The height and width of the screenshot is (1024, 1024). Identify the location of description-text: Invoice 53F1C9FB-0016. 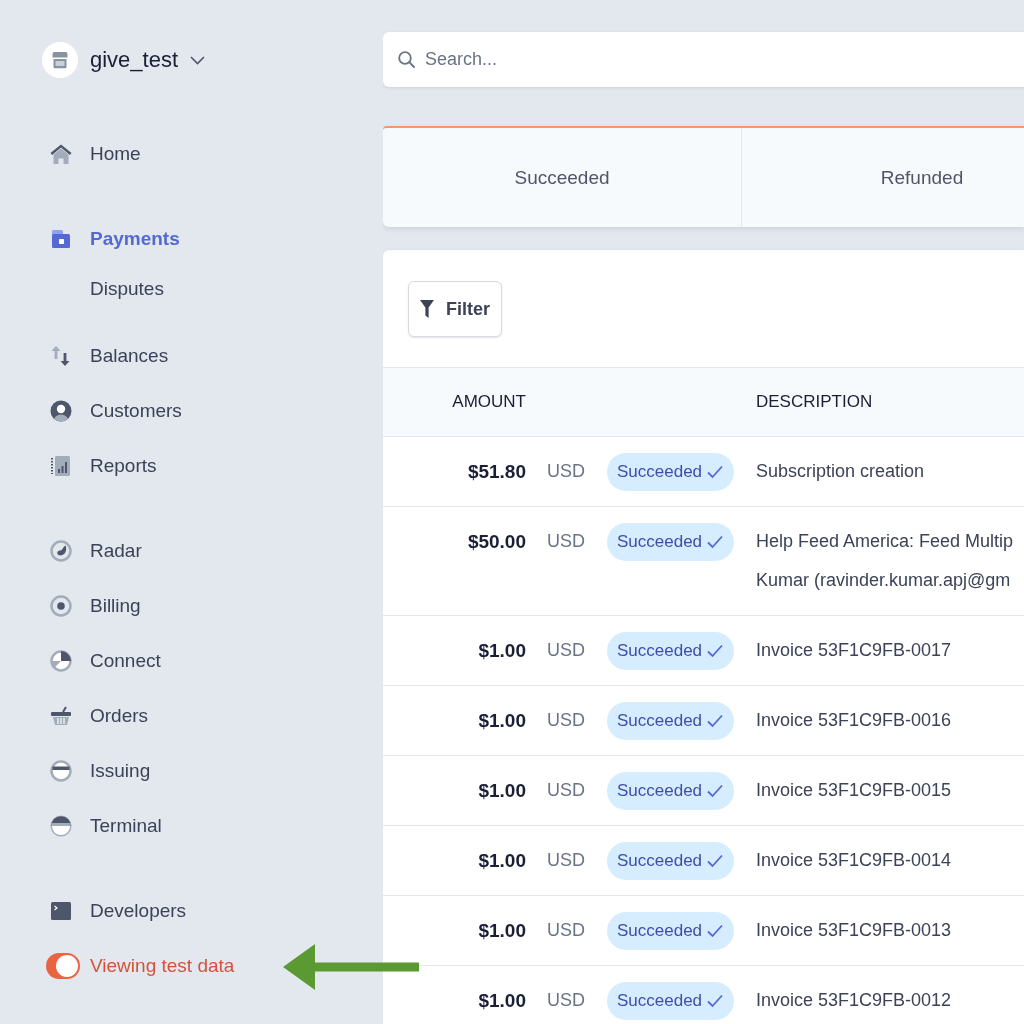
(854, 720).